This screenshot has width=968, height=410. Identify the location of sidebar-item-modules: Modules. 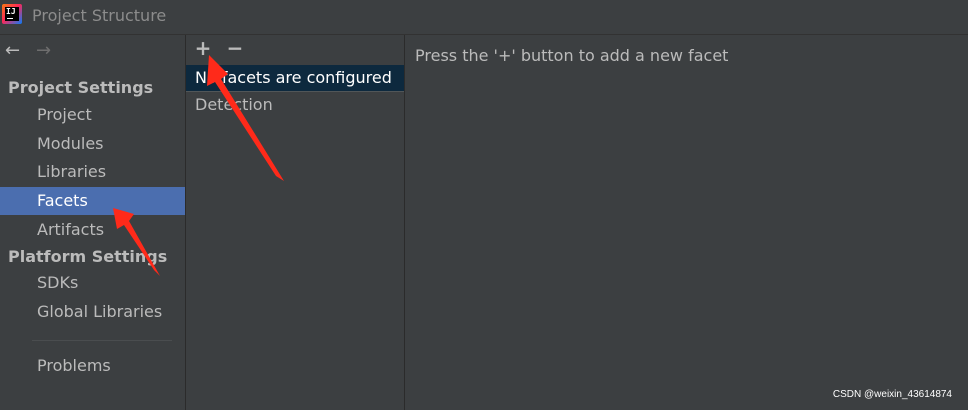
(92, 144).